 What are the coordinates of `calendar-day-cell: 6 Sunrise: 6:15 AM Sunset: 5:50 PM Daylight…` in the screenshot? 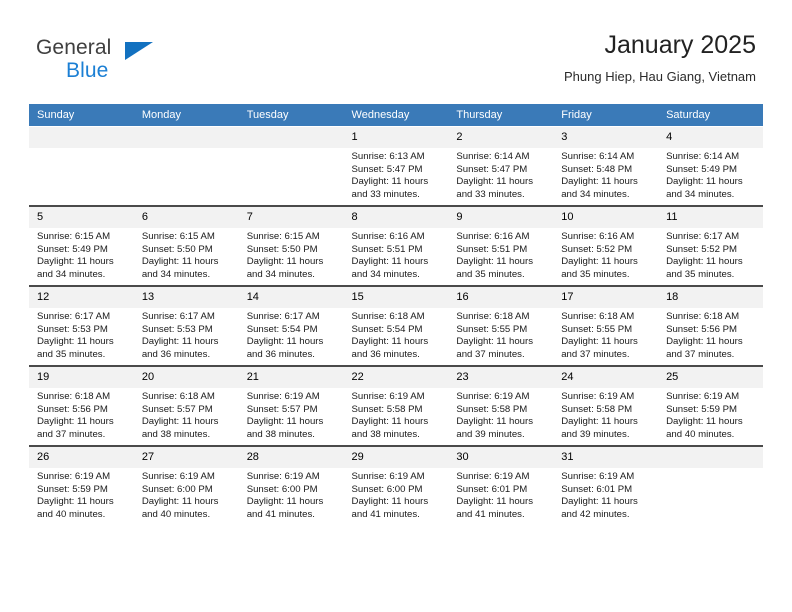 It's located at (186, 245).